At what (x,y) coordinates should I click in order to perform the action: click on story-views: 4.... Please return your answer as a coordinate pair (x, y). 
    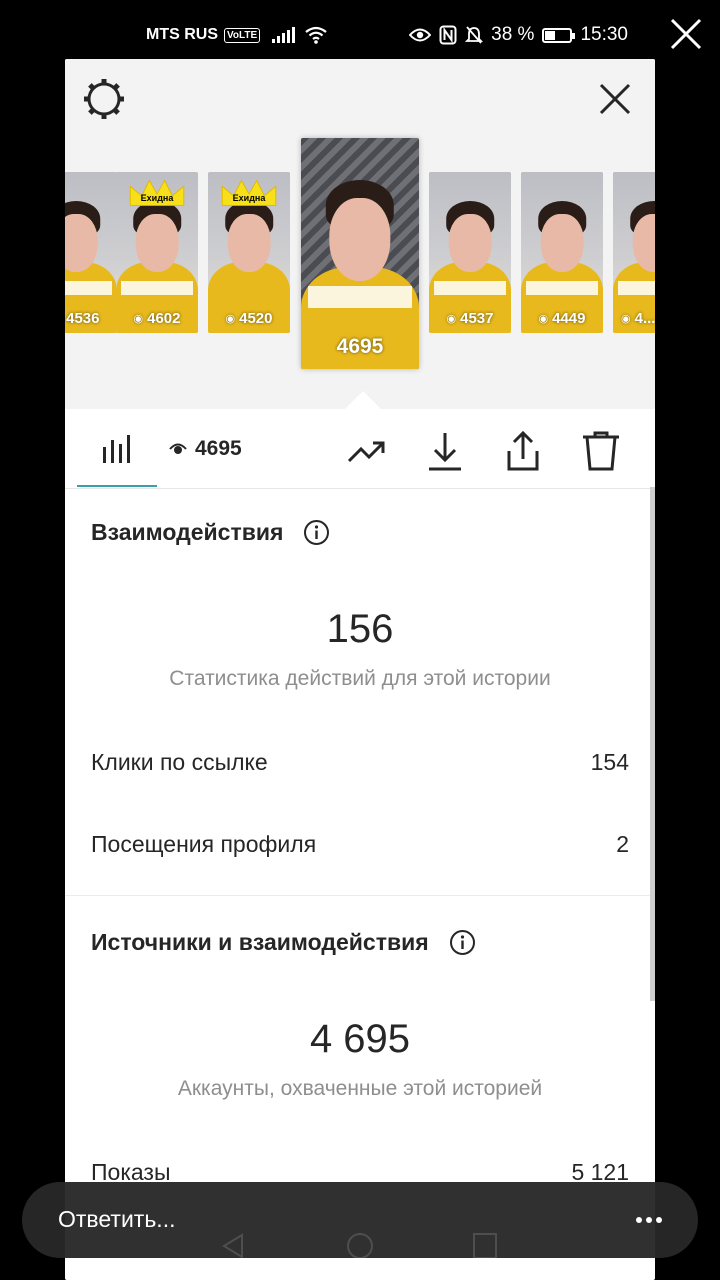
    Looking at the image, I should click on (644, 318).